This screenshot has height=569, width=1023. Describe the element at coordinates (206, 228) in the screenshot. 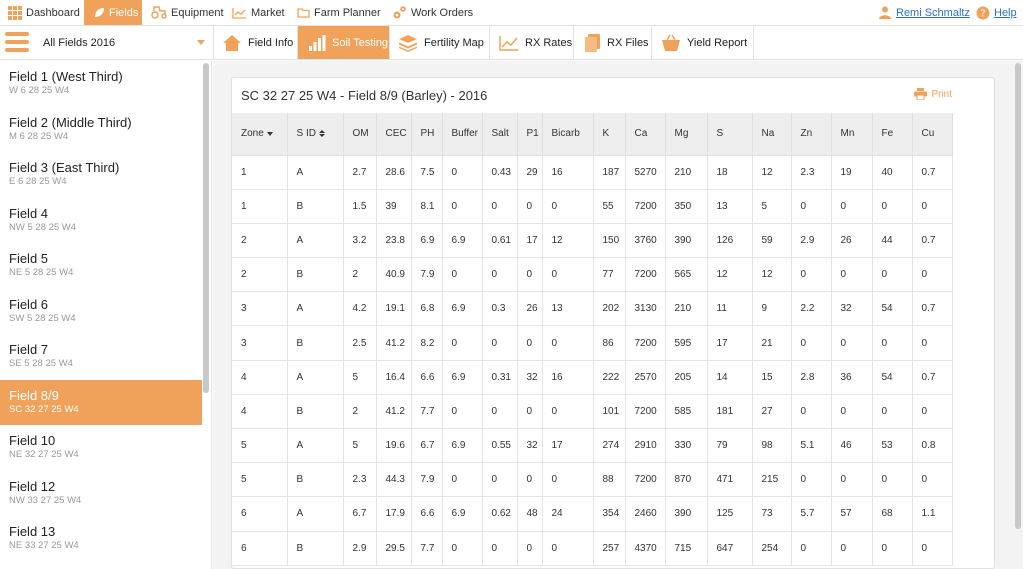

I see `sidebar-scrollbar` at that location.